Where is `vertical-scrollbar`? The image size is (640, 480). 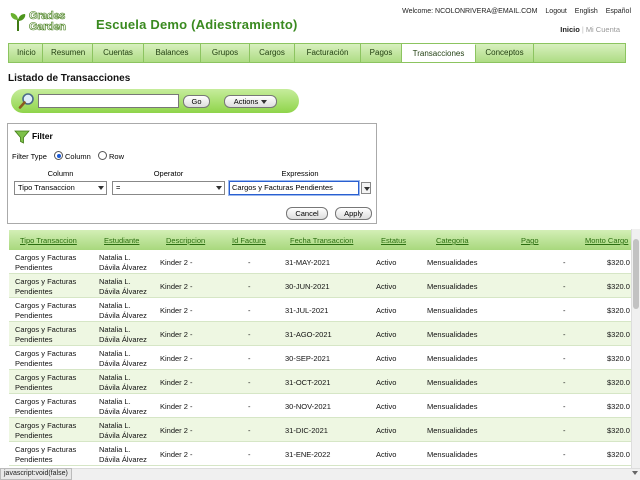
vertical-scrollbar is located at coordinates (635, 348).